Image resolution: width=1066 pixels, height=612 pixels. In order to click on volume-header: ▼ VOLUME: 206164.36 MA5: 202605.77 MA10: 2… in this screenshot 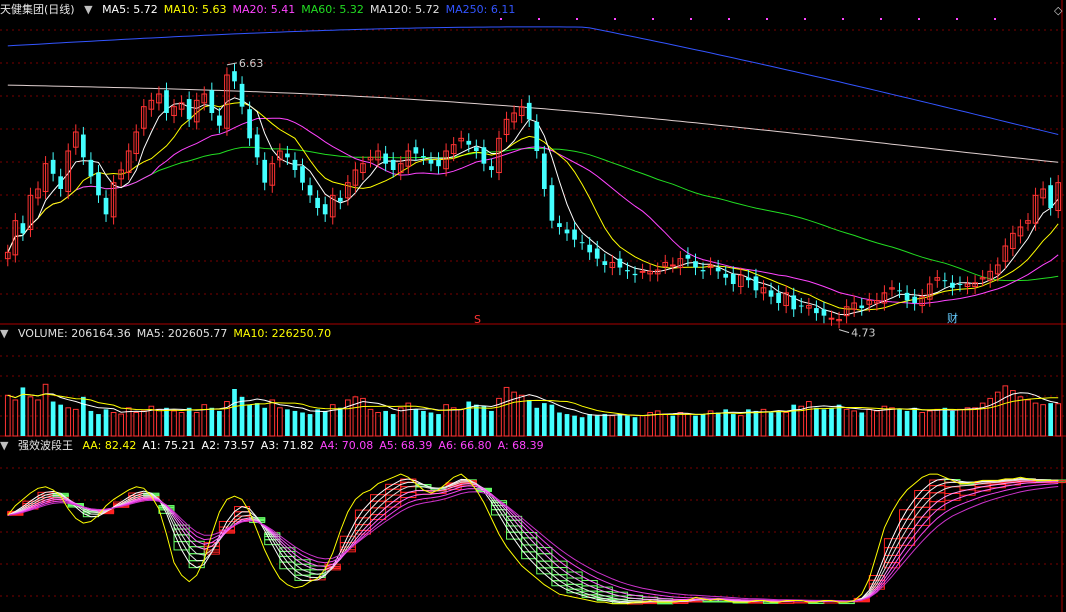, I will do `click(171, 334)`.